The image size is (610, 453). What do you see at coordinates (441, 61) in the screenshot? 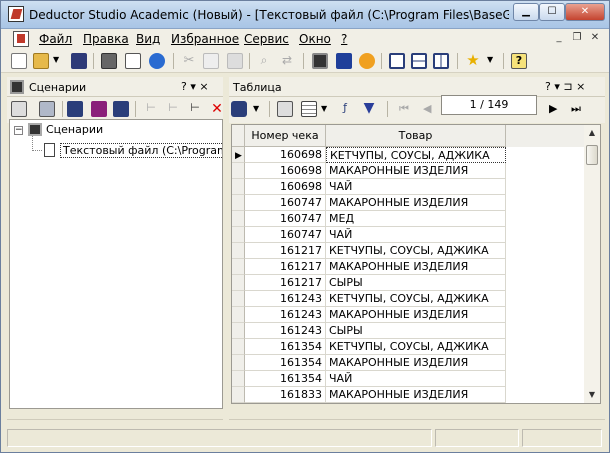
I see `split-v-icon` at bounding box center [441, 61].